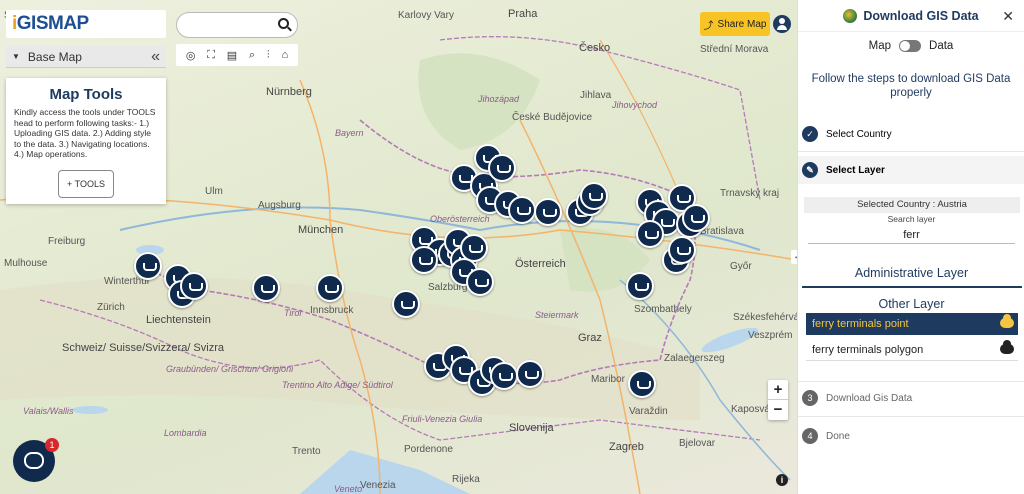 Image resolution: width=1024 pixels, height=494 pixels. I want to click on admin-layer-underline, so click(912, 287).